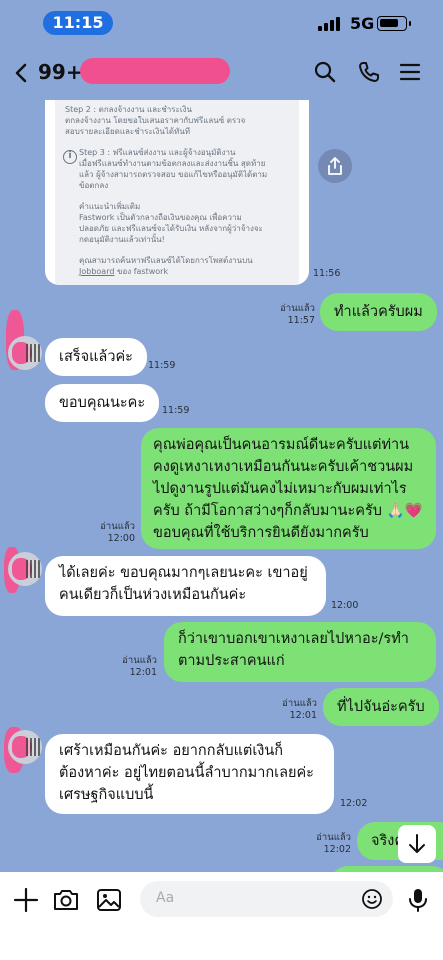 This screenshot has width=443, height=960. I want to click on jobboard-link: Jobboard, so click(96, 271).